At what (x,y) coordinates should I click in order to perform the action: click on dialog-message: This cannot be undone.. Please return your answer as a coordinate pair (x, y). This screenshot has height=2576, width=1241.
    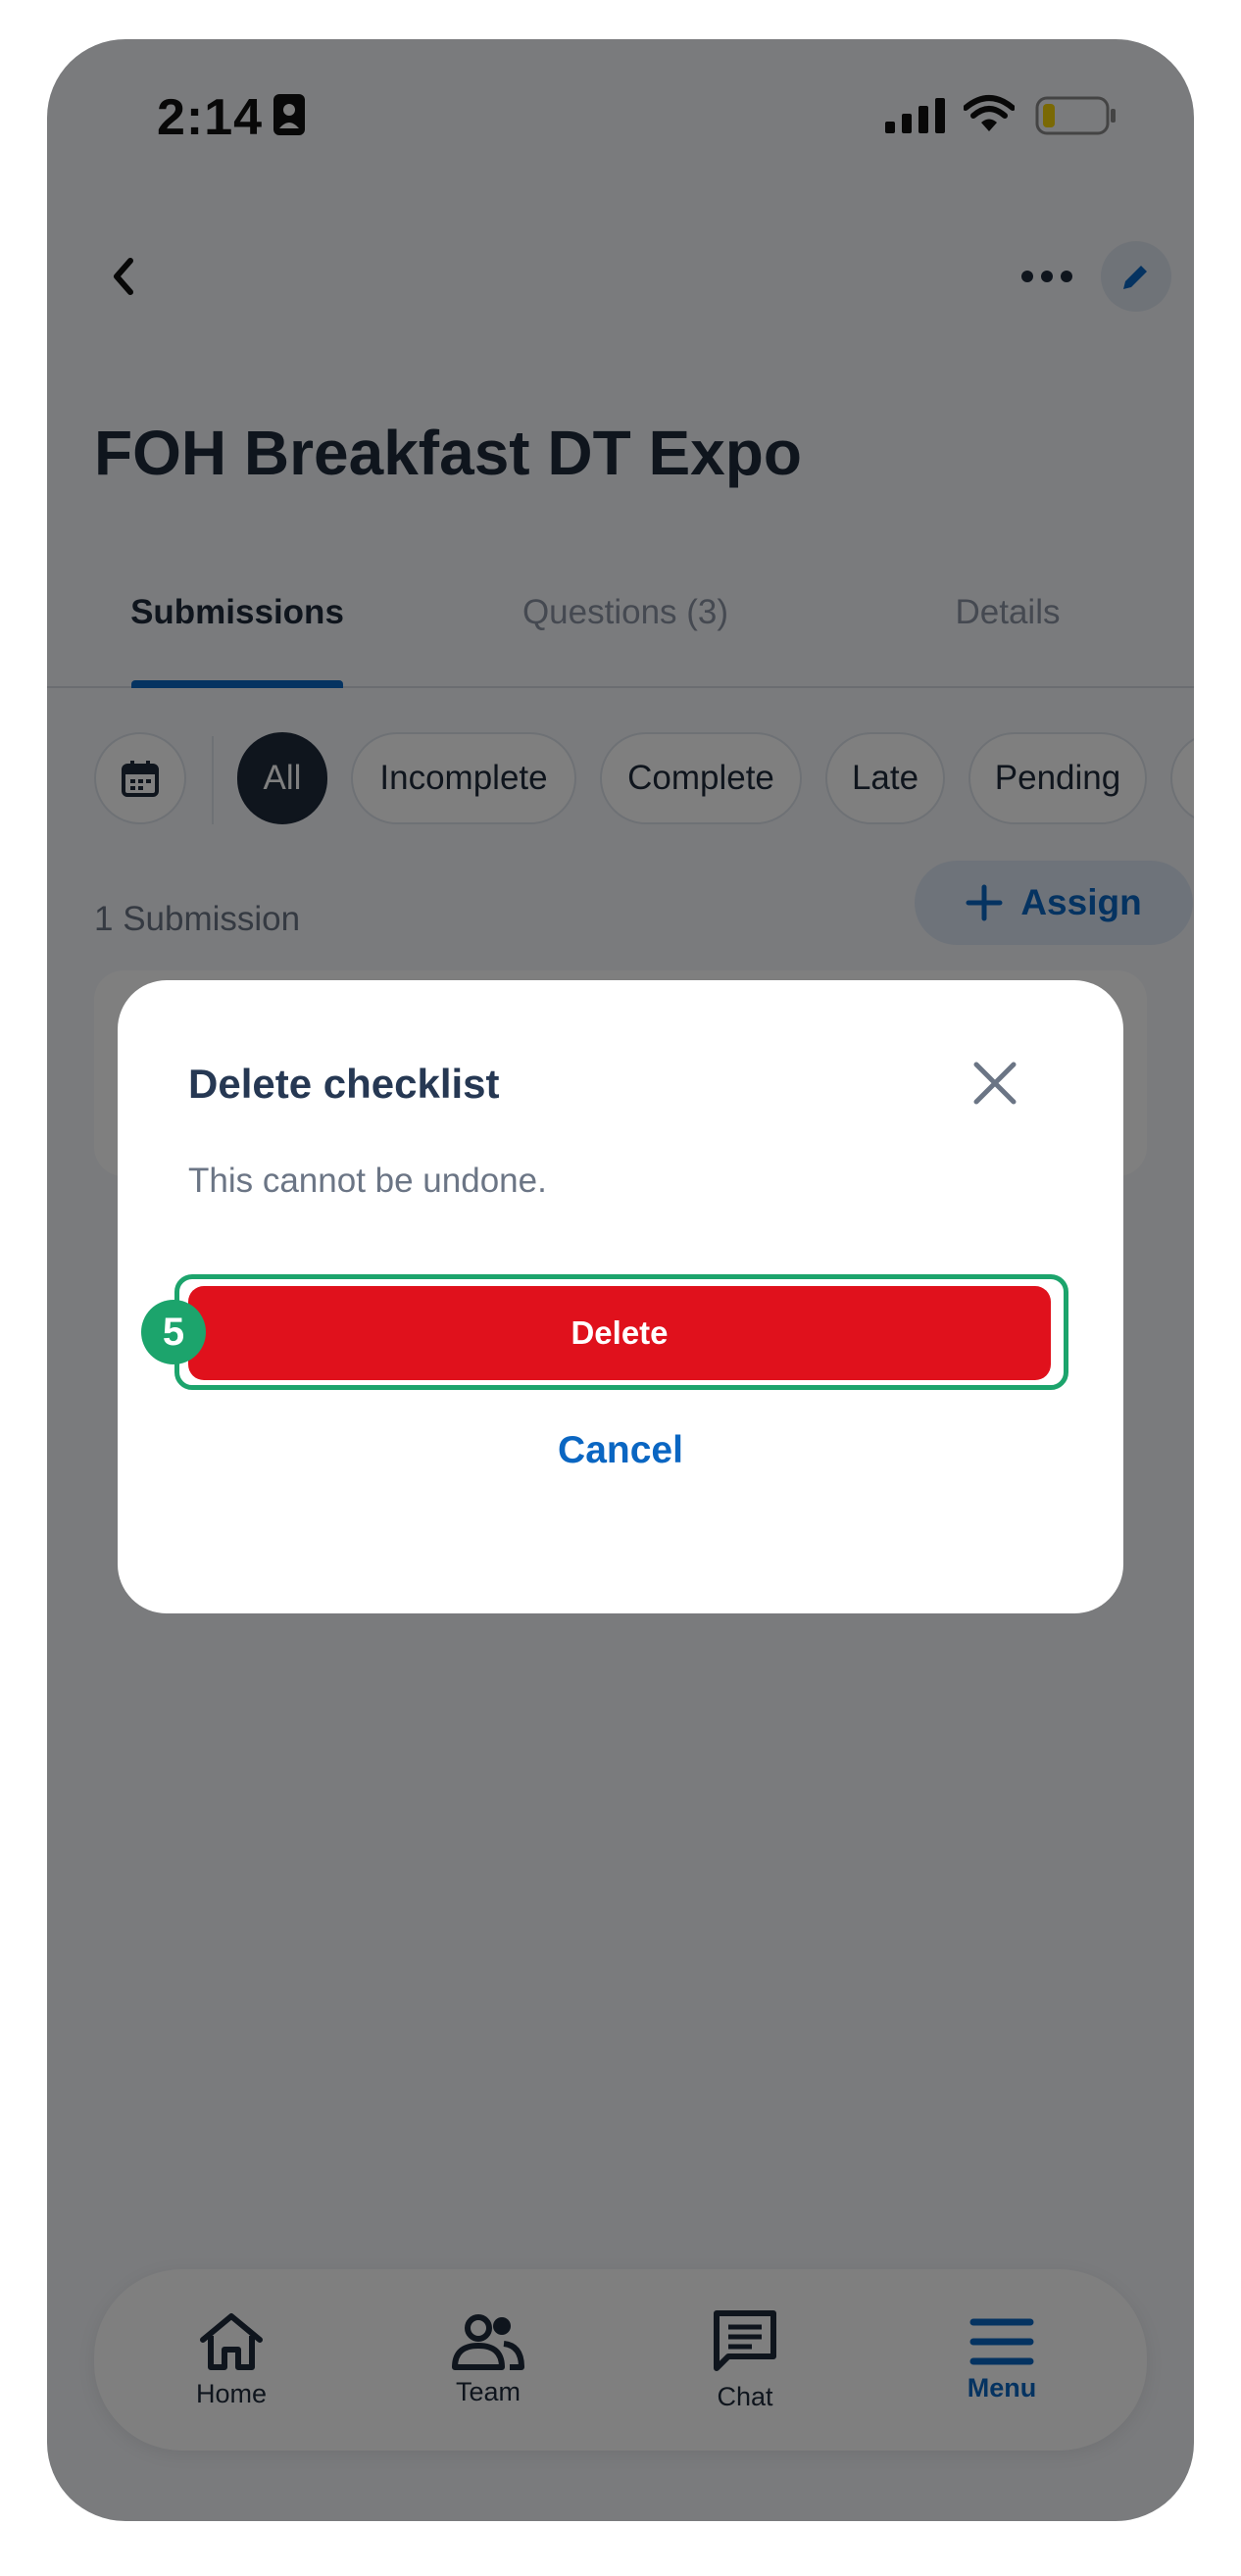
    Looking at the image, I should click on (368, 1181).